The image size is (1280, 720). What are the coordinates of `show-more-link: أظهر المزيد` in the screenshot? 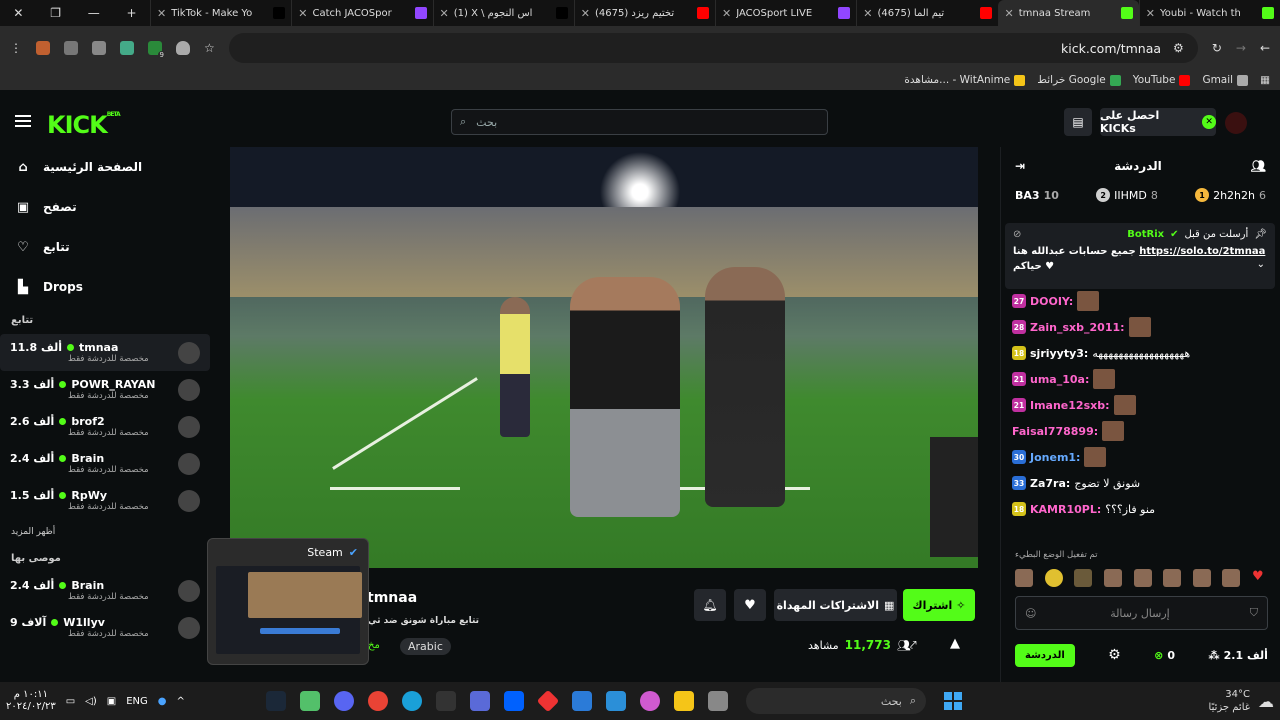 It's located at (105, 532).